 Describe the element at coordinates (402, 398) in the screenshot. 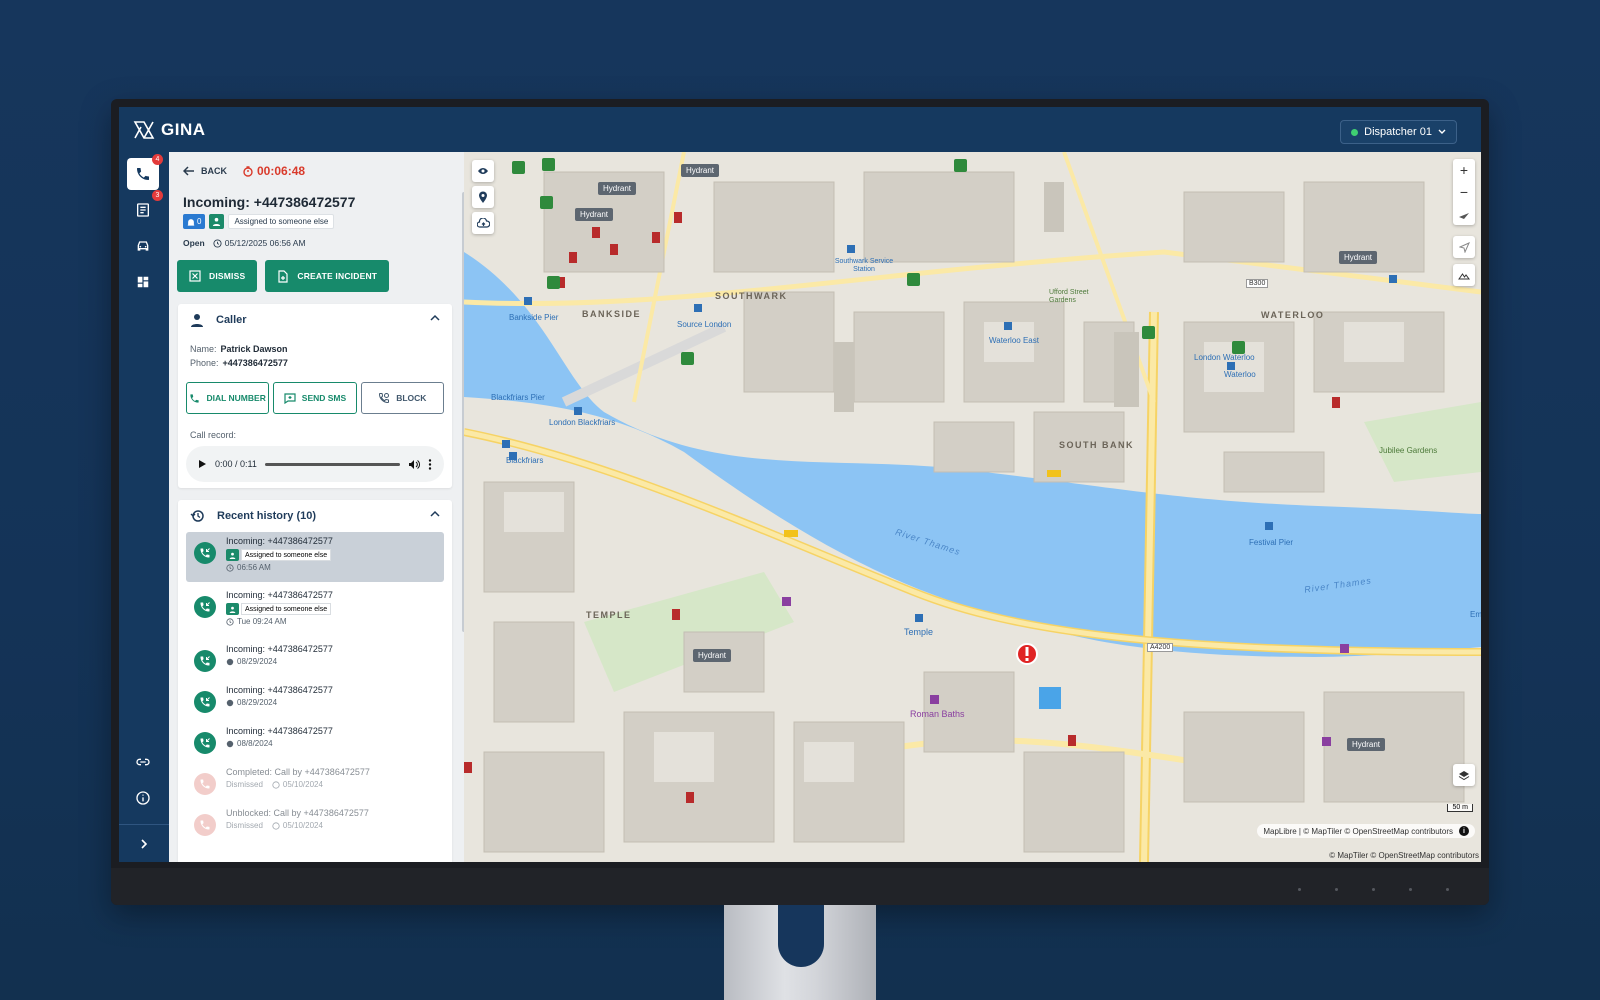

I see `block-button: BLOCK` at that location.